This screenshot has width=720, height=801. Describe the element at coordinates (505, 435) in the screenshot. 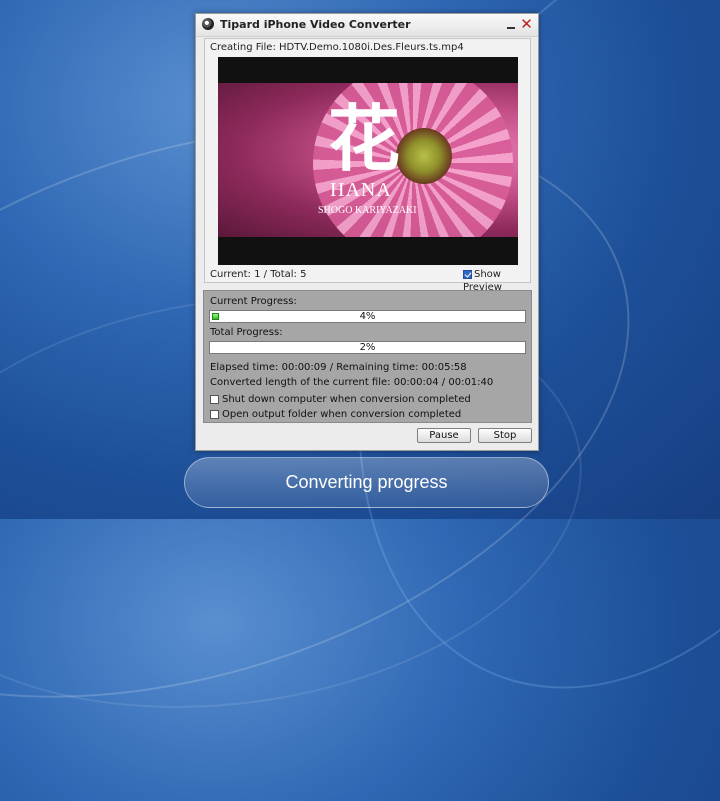

I see `stop-button: Stop` at that location.